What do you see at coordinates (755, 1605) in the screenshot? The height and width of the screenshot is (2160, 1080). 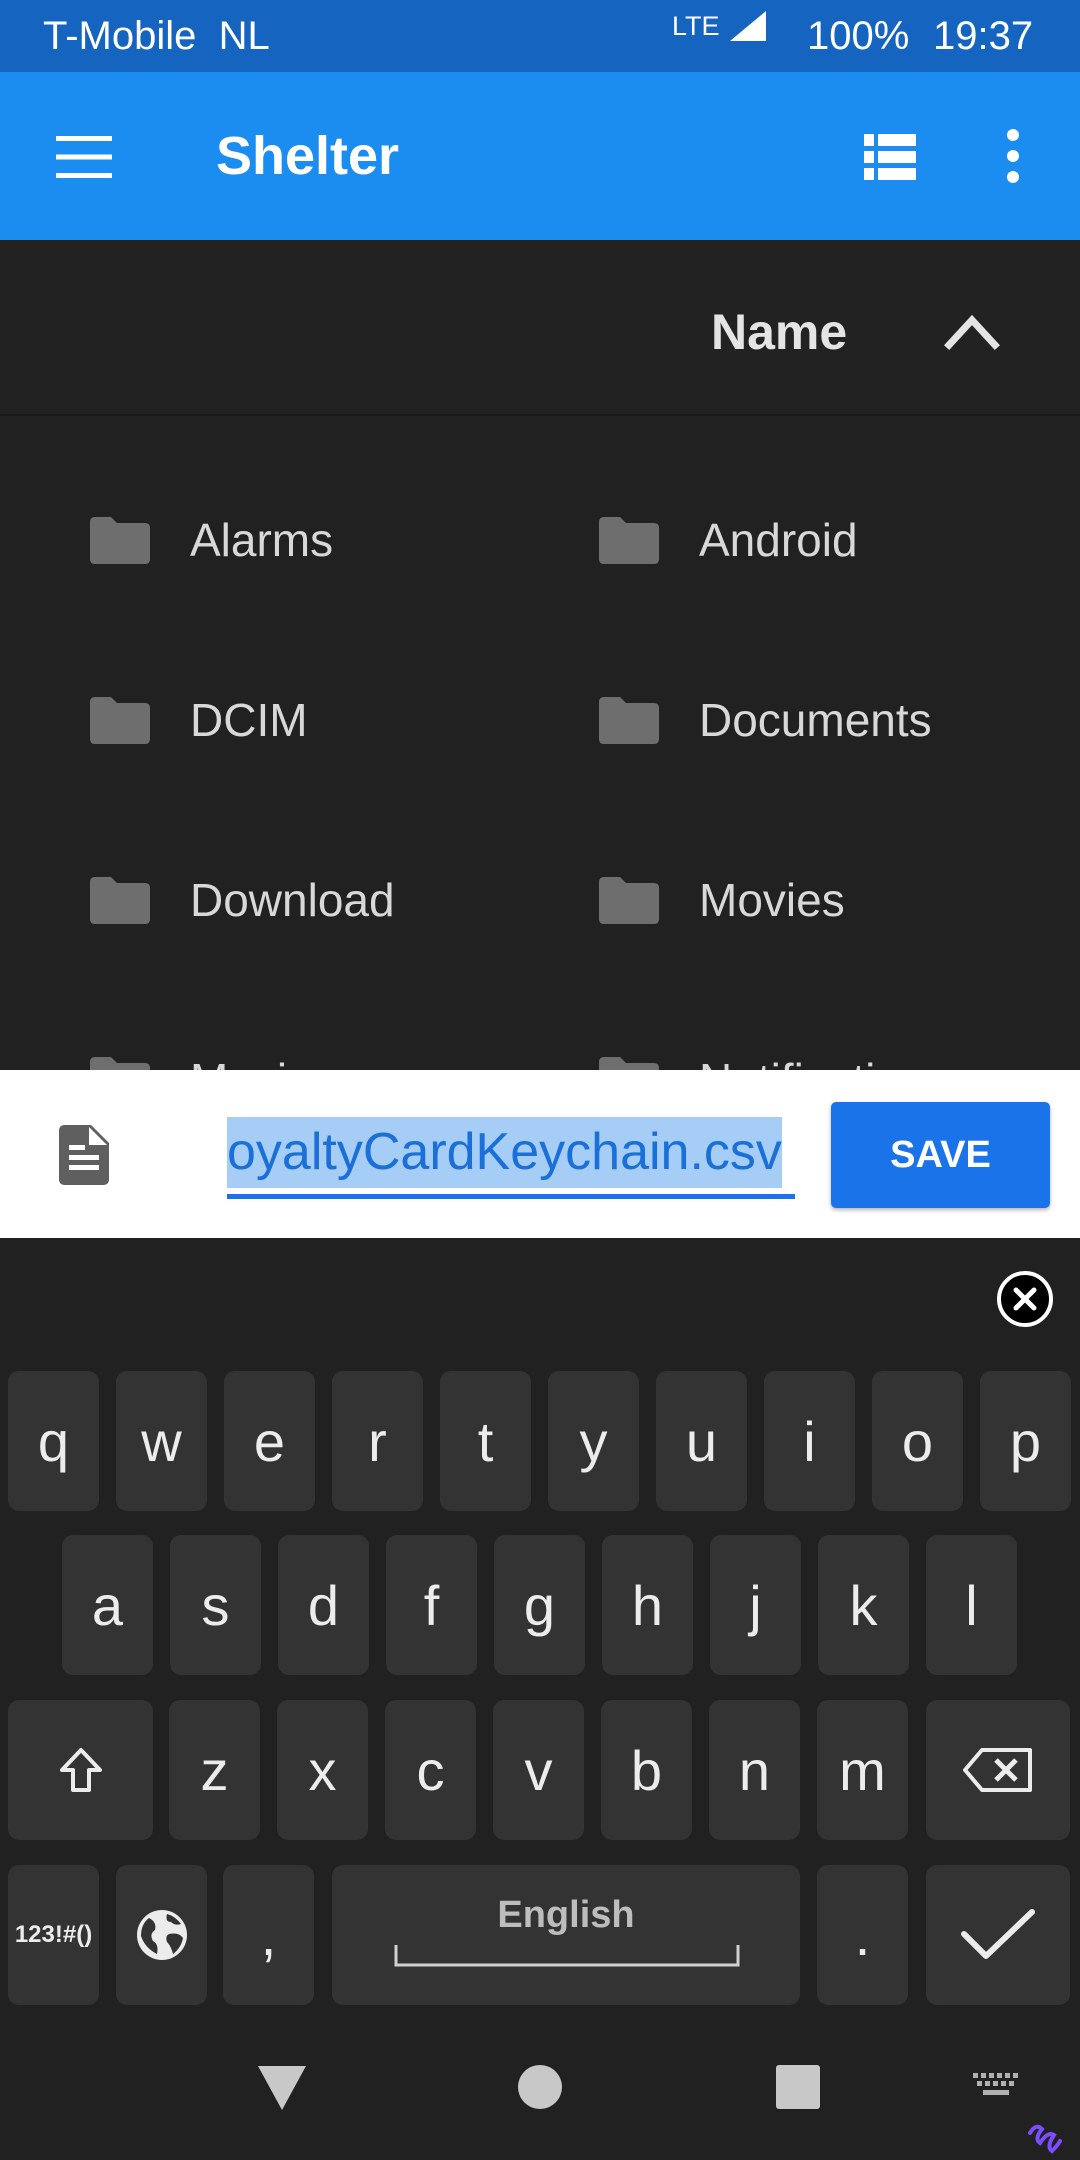 I see `key-j: j` at bounding box center [755, 1605].